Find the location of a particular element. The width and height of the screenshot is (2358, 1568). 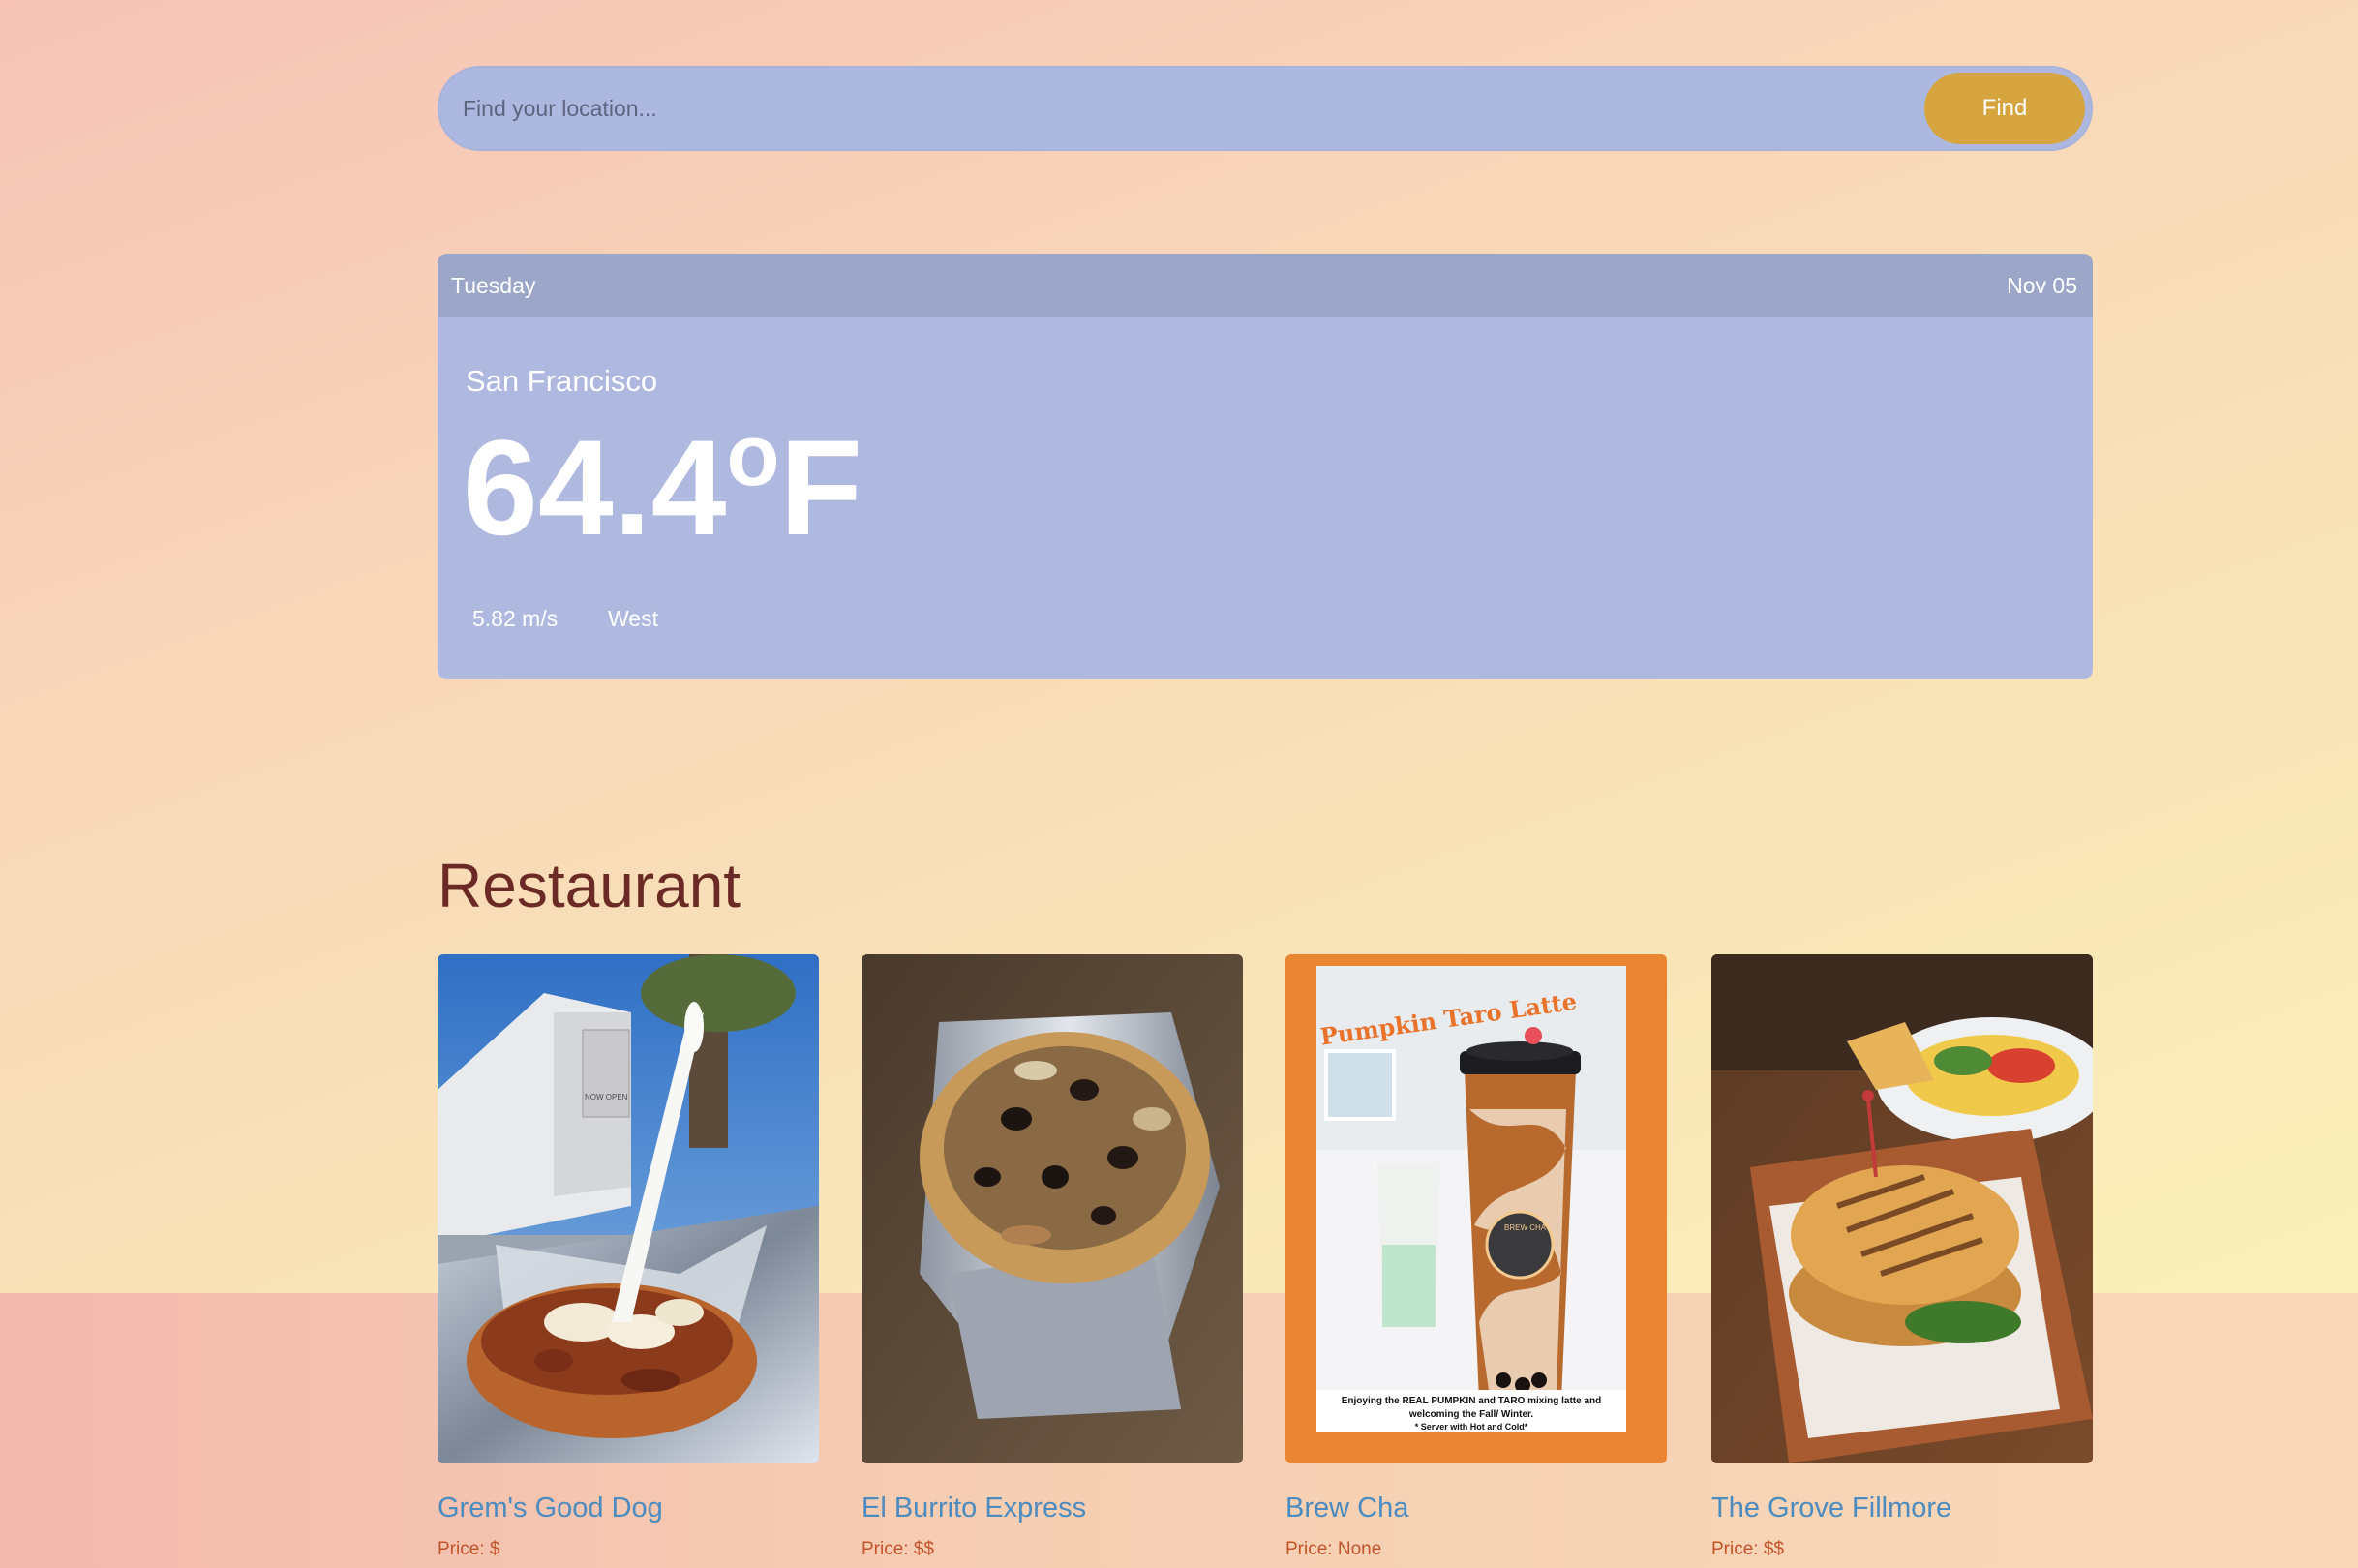

wind-direction: West is located at coordinates (633, 618).